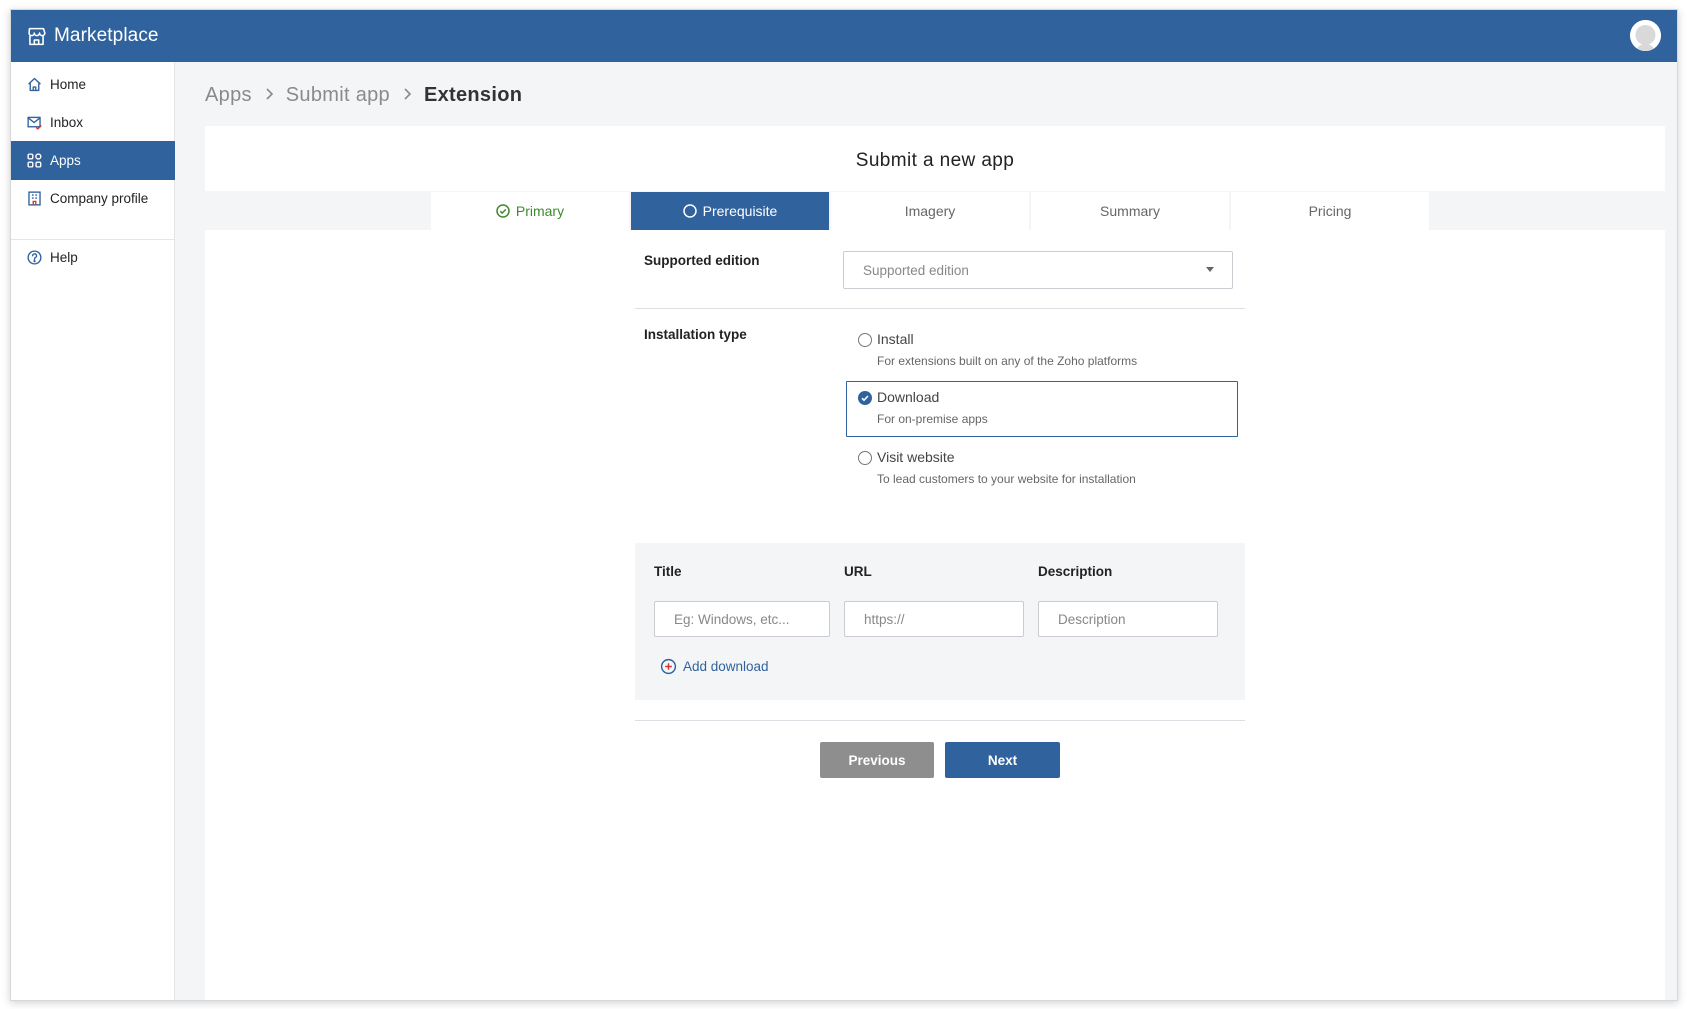 This screenshot has height=1009, width=1688. I want to click on top-bar: Marketplace, so click(844, 36).